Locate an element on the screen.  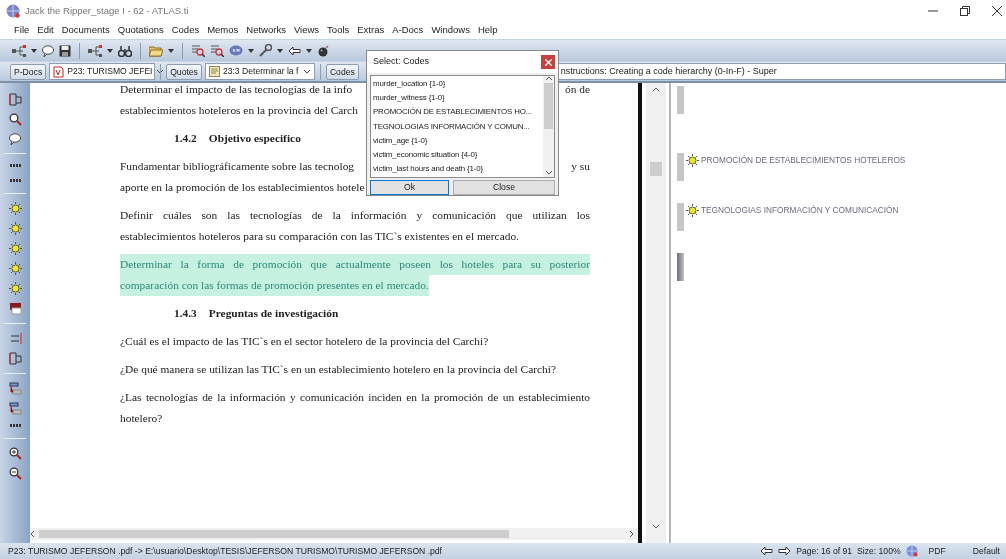
globe-icon is located at coordinates (911, 551).